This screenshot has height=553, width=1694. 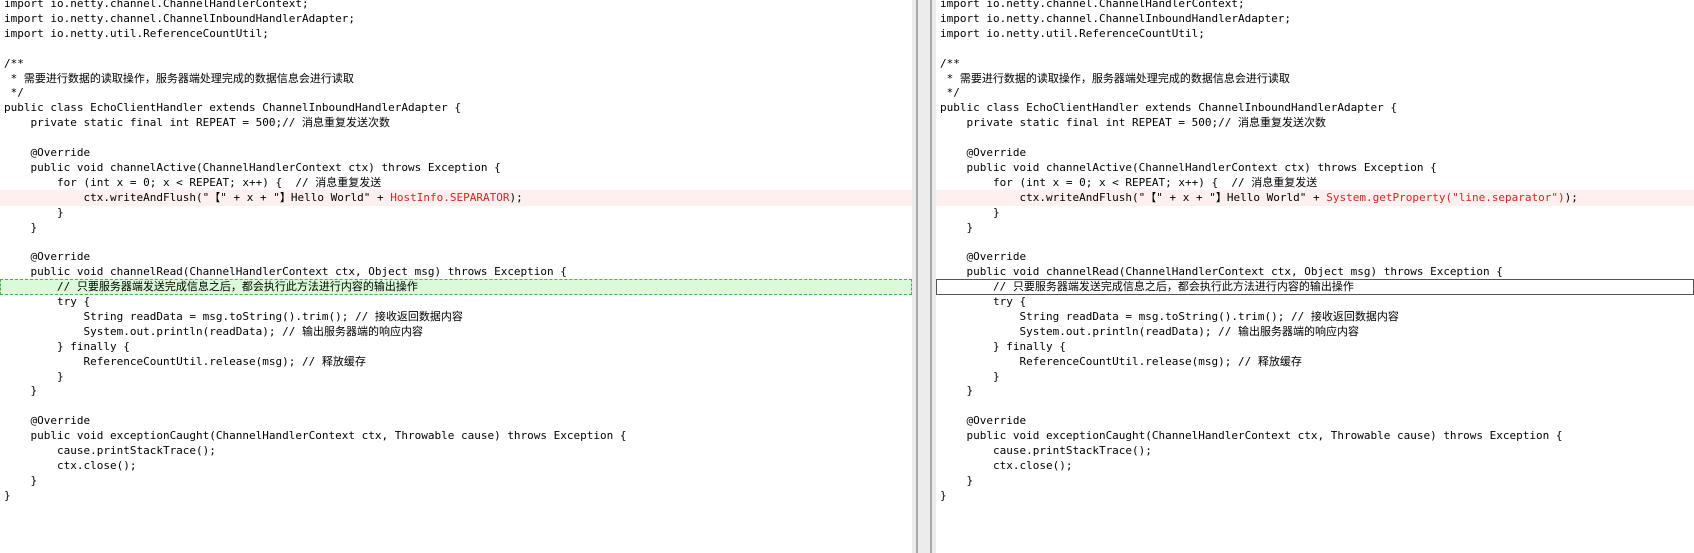 What do you see at coordinates (1003, 346) in the screenshot?
I see `code-text: } finally {` at bounding box center [1003, 346].